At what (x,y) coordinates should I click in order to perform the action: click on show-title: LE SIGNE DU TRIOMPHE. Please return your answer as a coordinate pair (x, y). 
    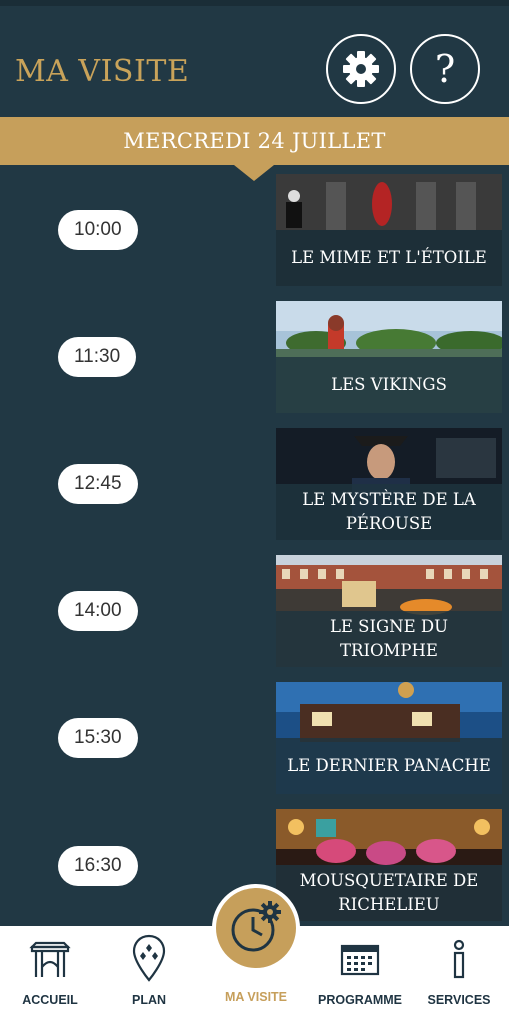
    Looking at the image, I should click on (389, 638).